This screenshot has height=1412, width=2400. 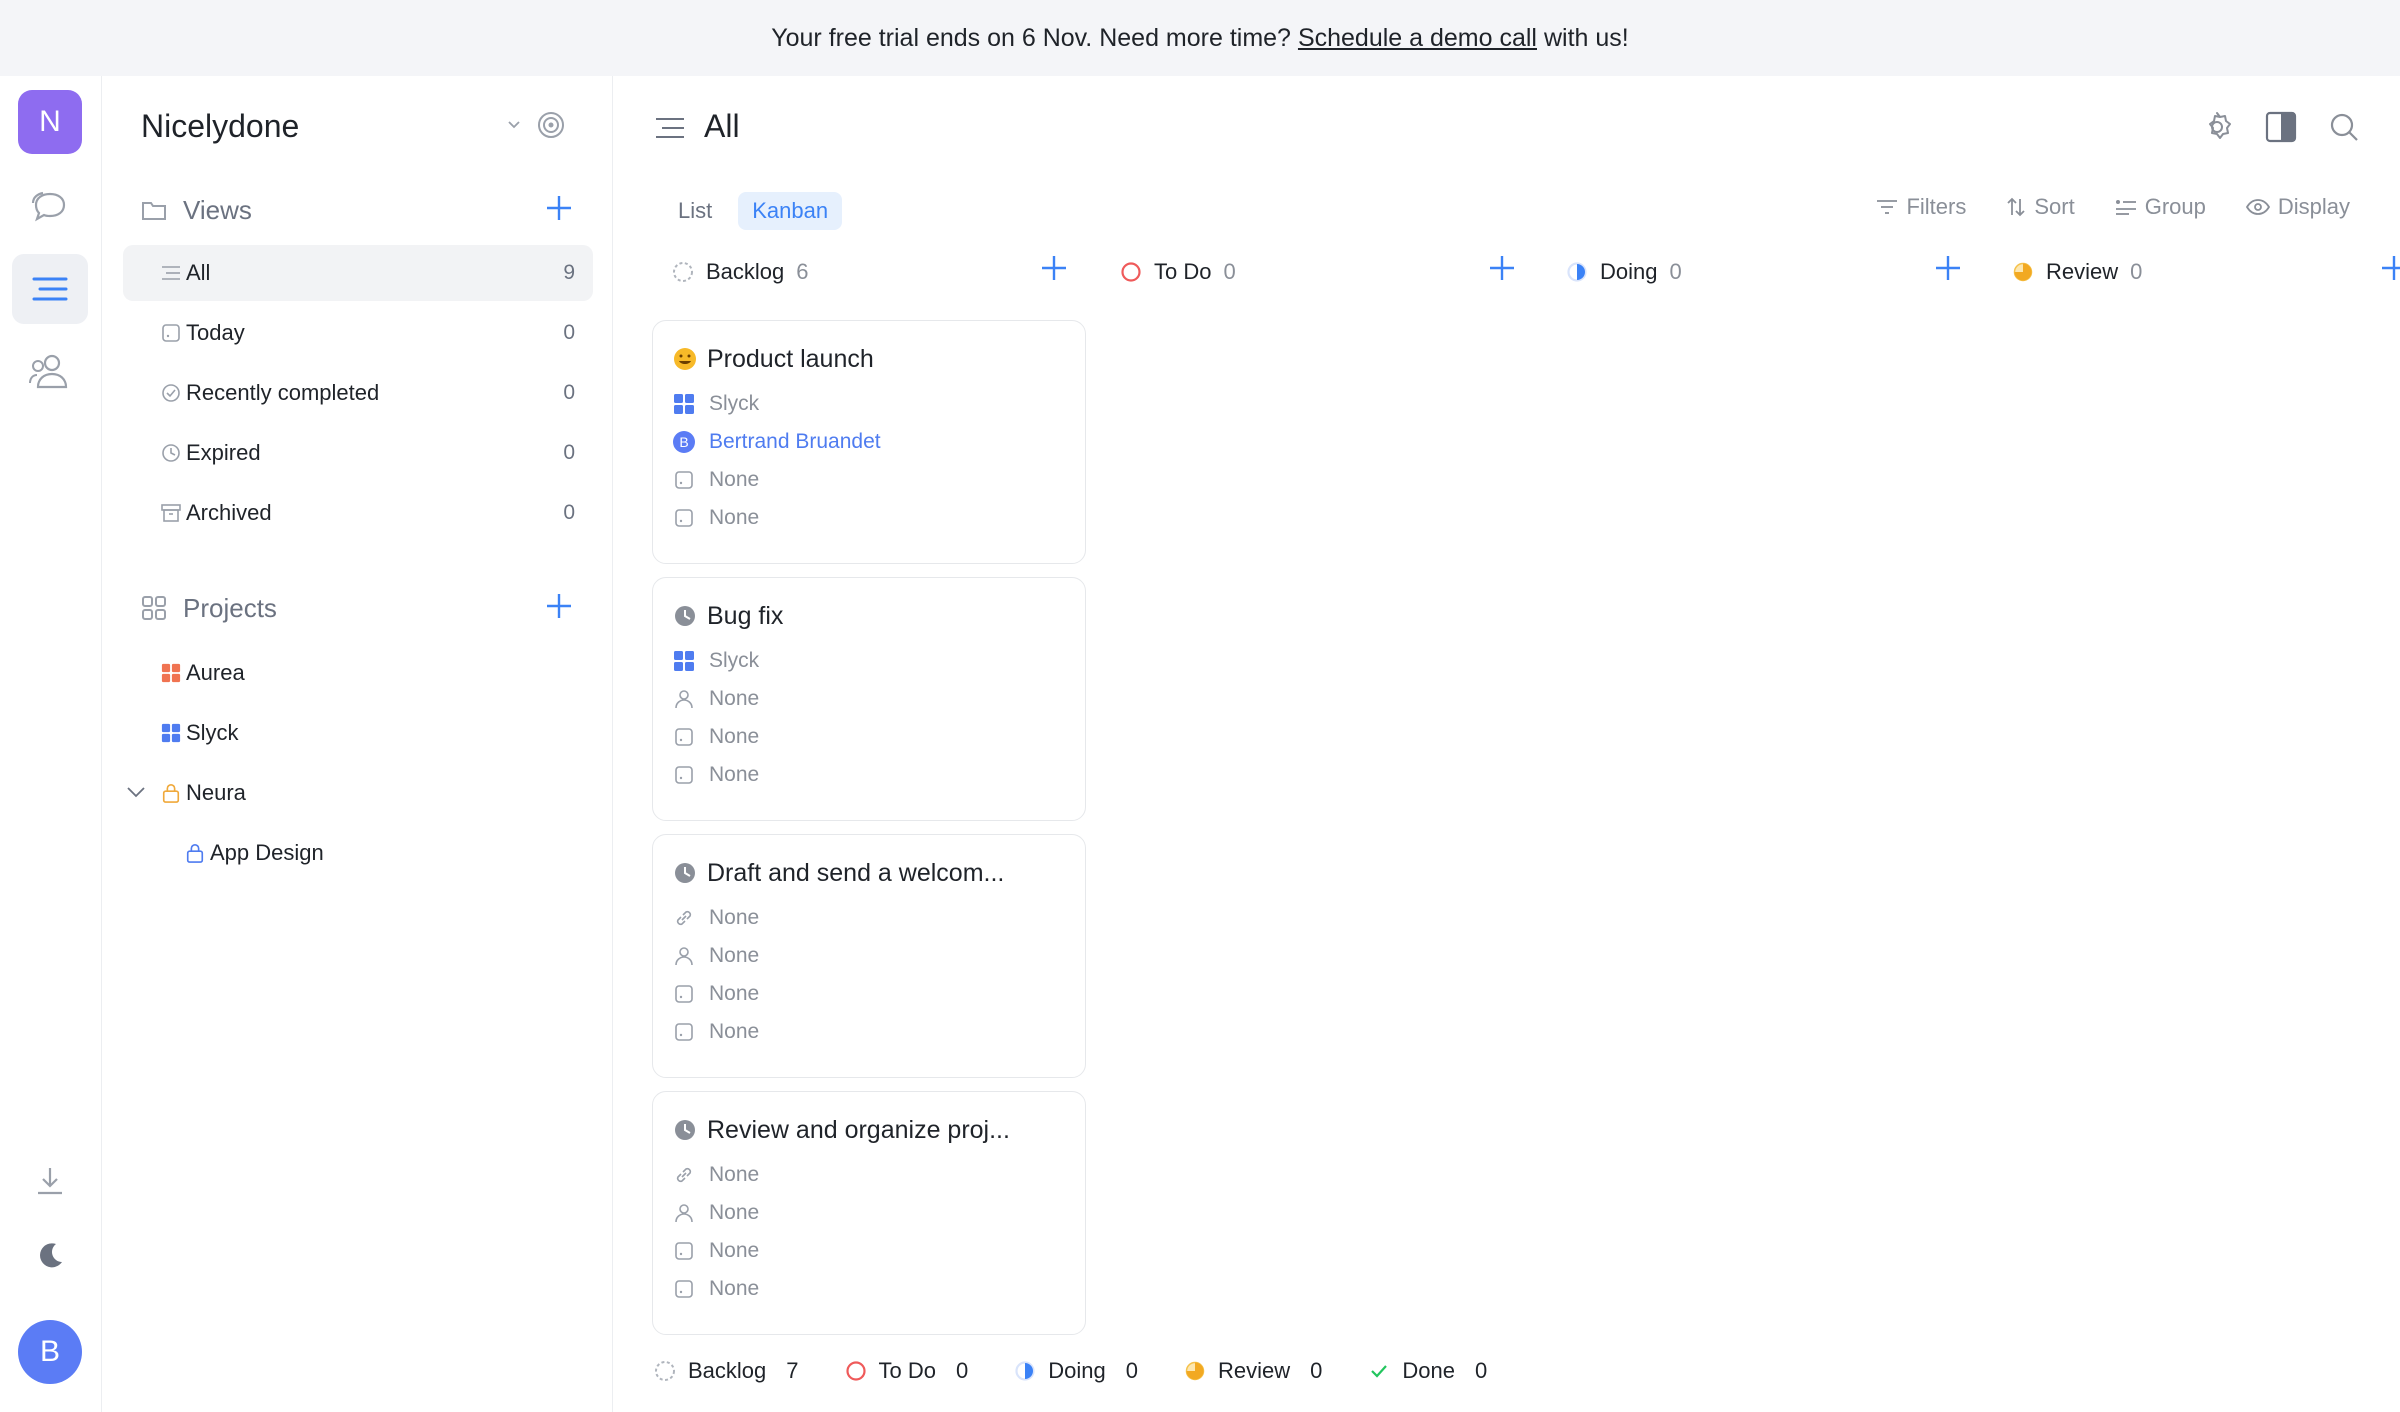 I want to click on grid-icon, so click(x=171, y=673).